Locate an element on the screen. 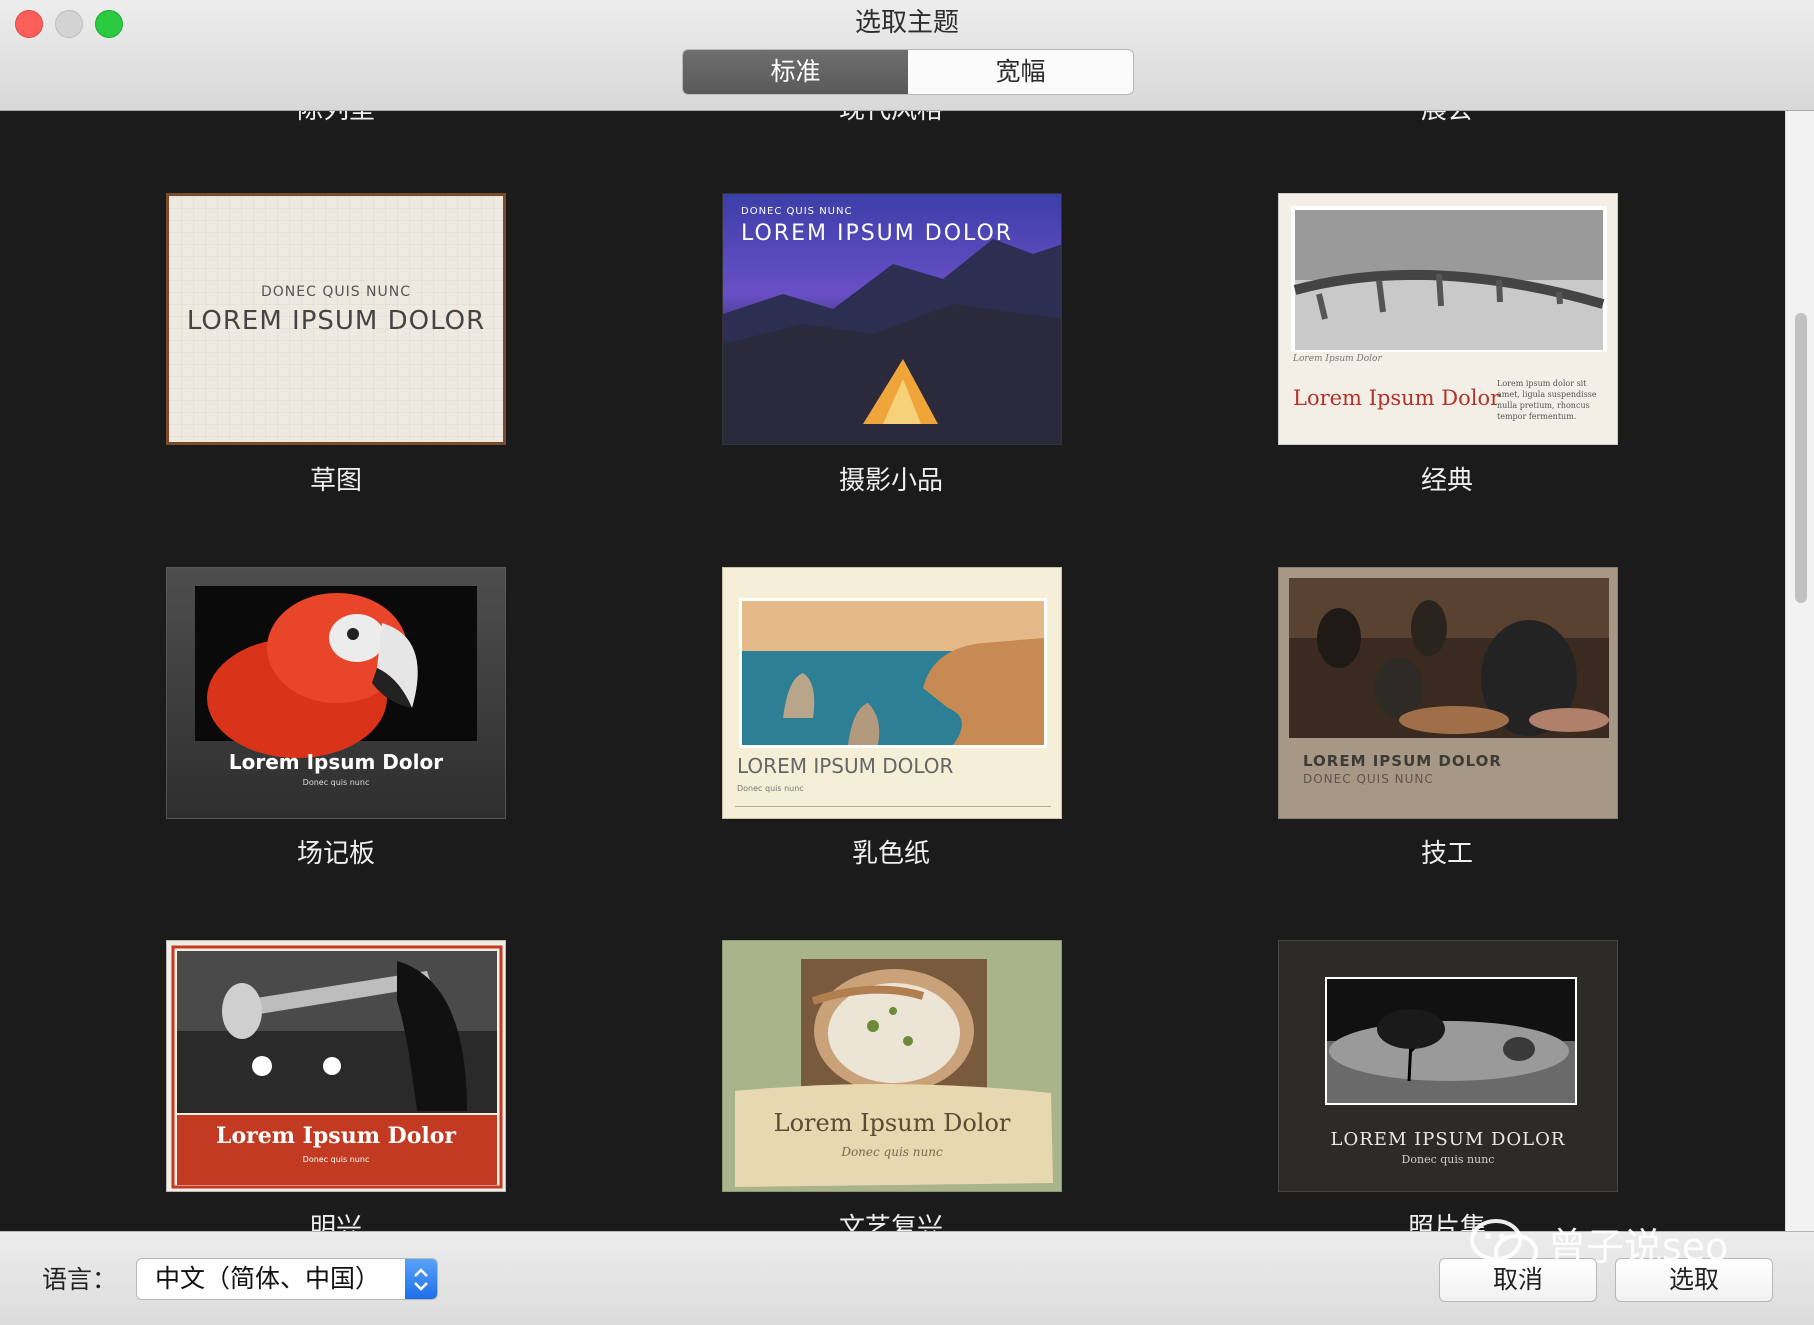 The image size is (1814, 1325). theme-caption: 场记板 is located at coordinates (336, 854).